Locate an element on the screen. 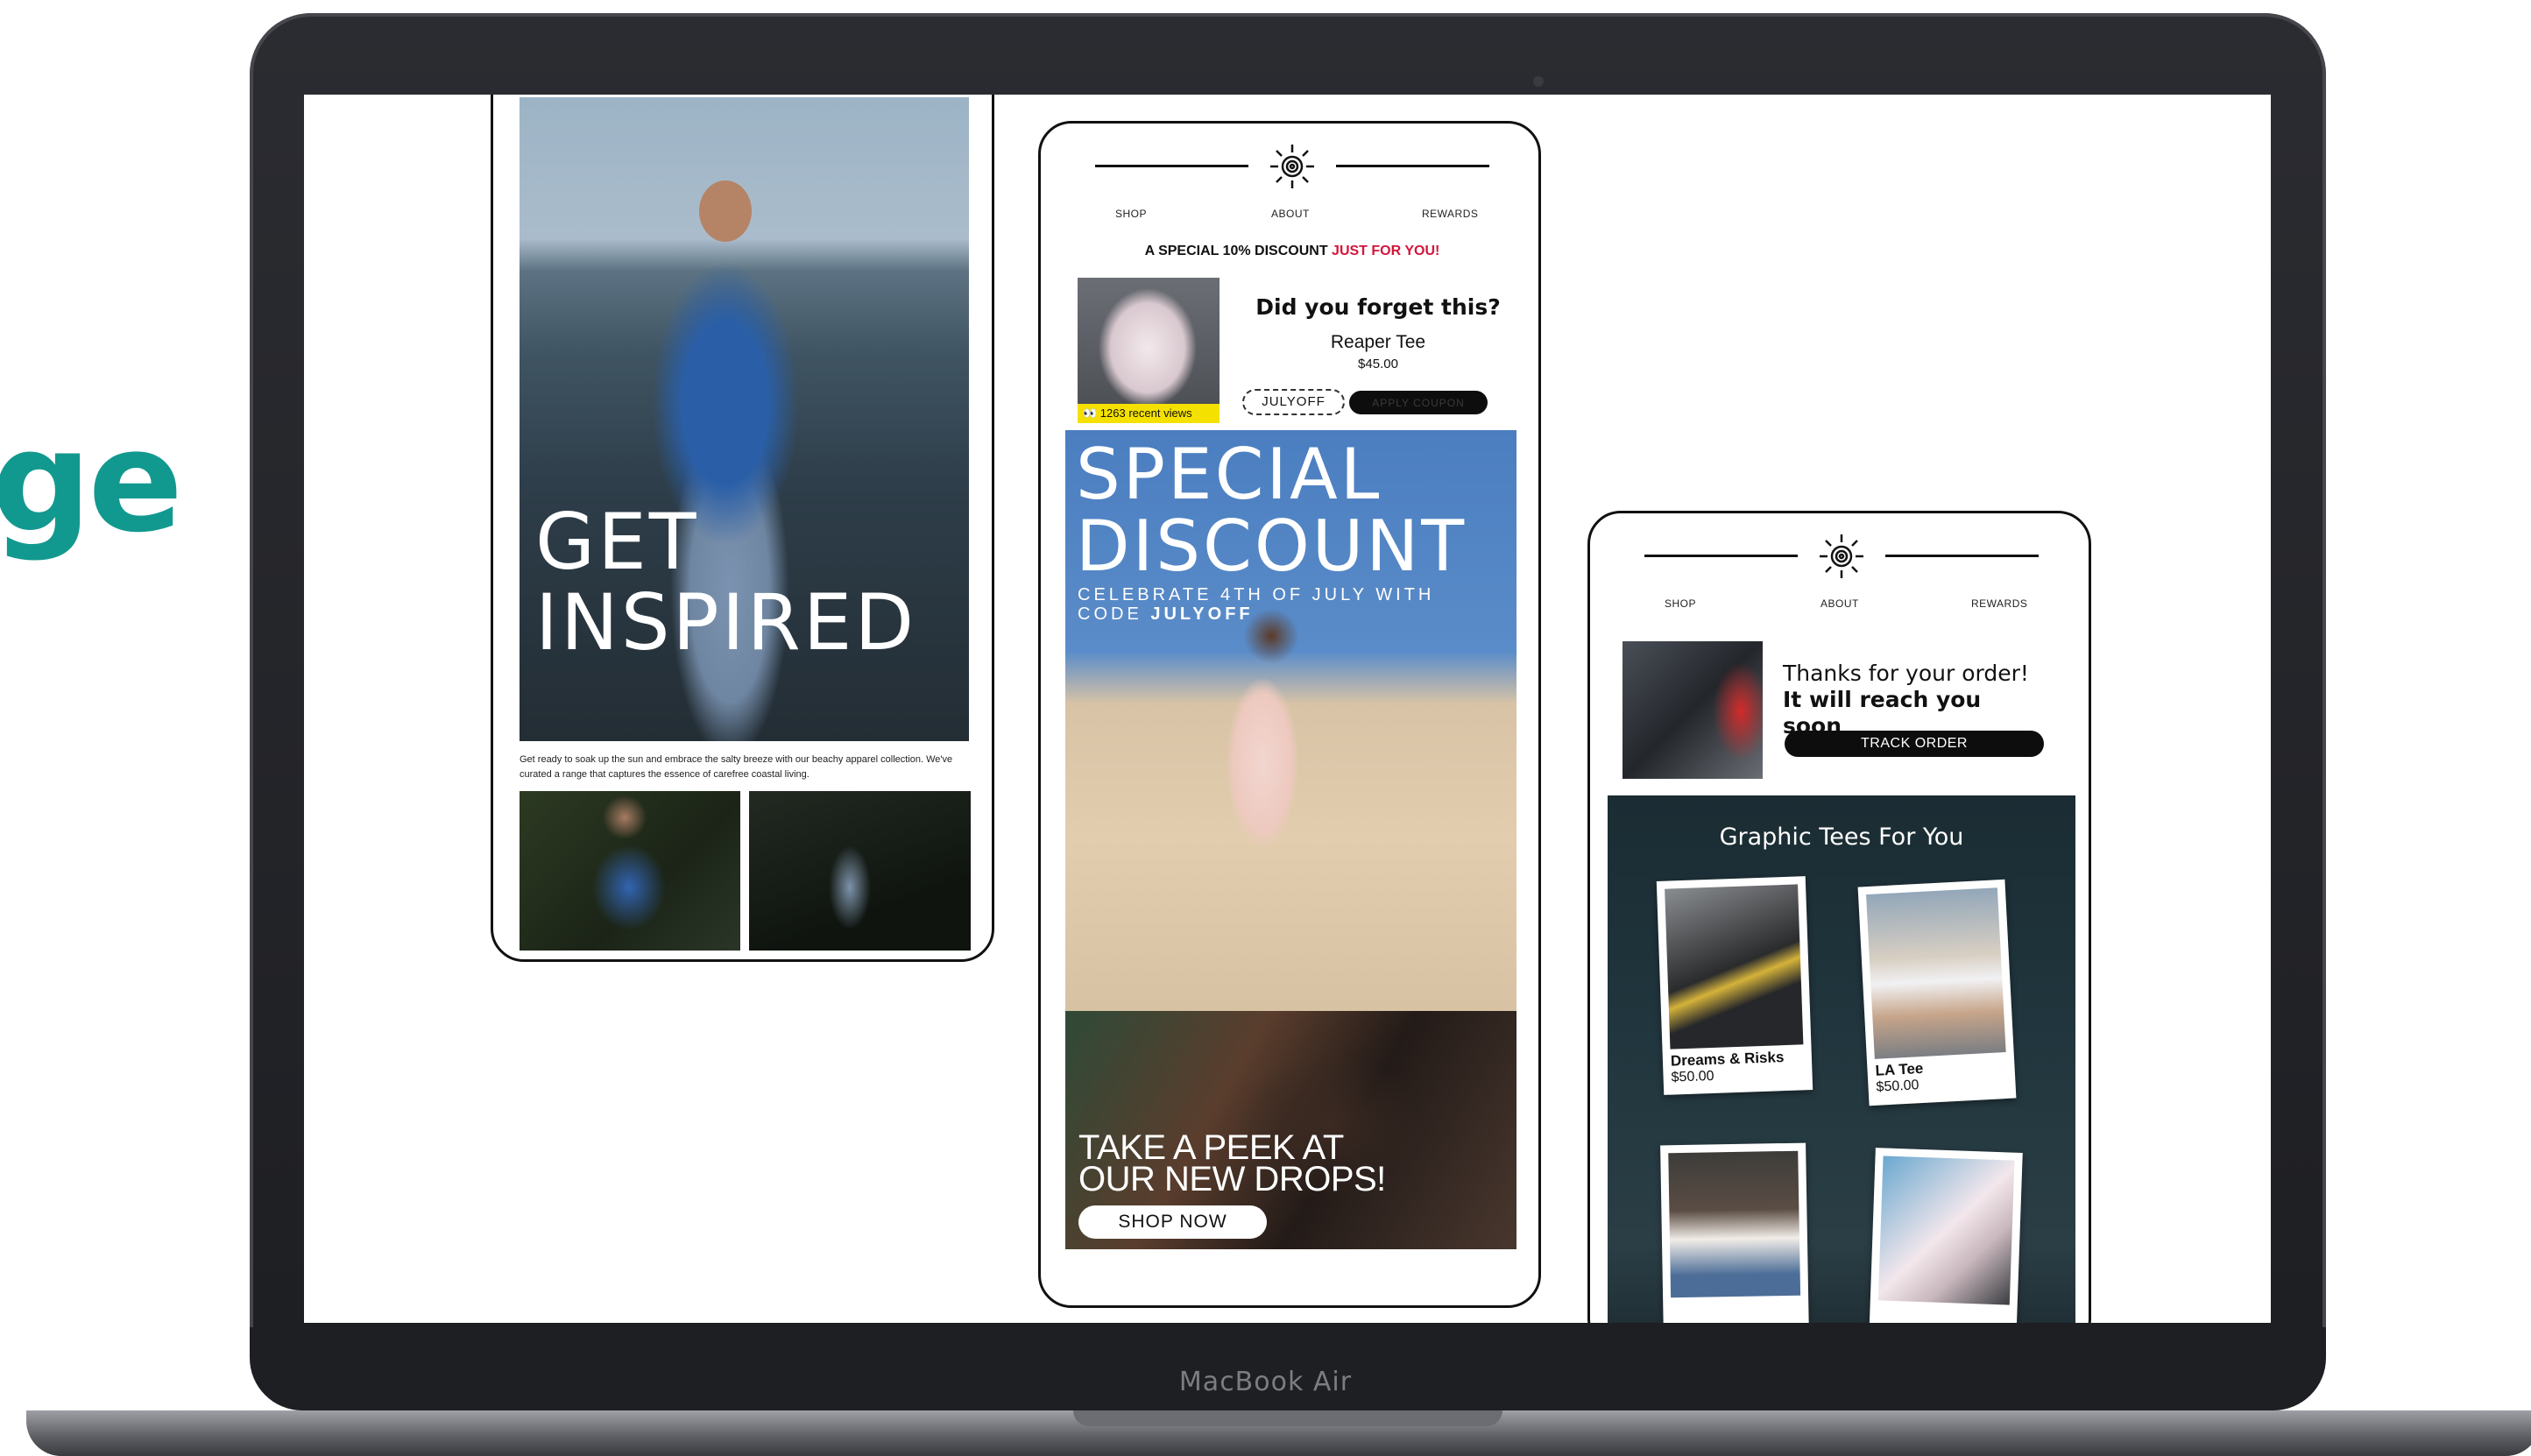  reaper-tee-photo is located at coordinates (1149, 349).